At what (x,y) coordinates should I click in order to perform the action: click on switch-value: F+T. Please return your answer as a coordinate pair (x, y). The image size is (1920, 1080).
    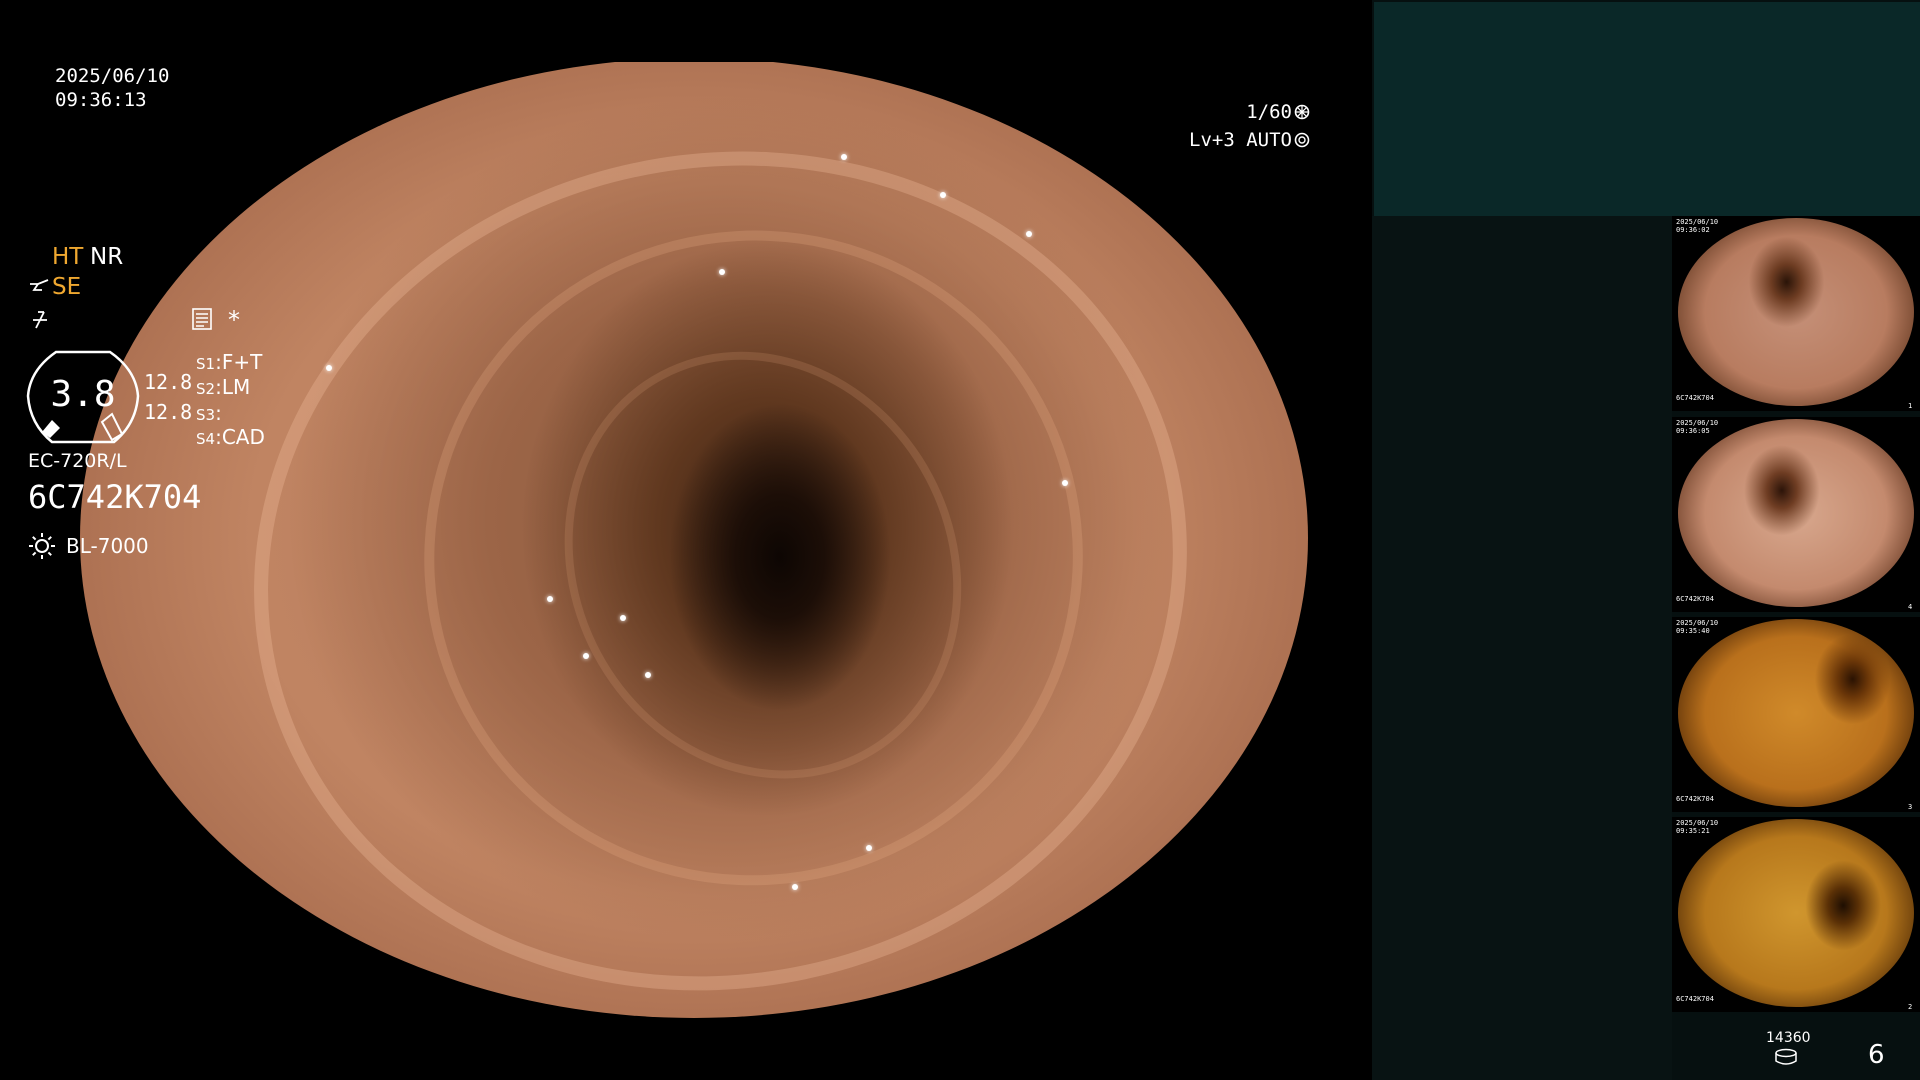
    Looking at the image, I should click on (242, 362).